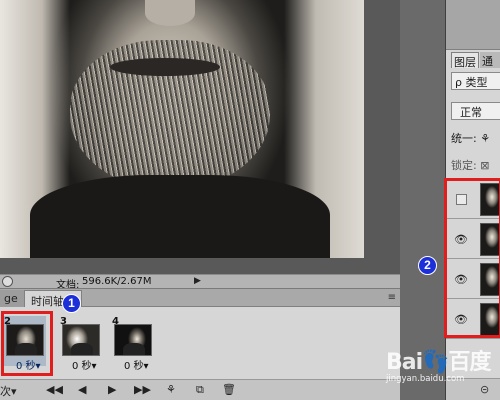 This screenshot has width=500, height=400. What do you see at coordinates (142, 389) in the screenshot?
I see `next-frame-button: ▶▶` at bounding box center [142, 389].